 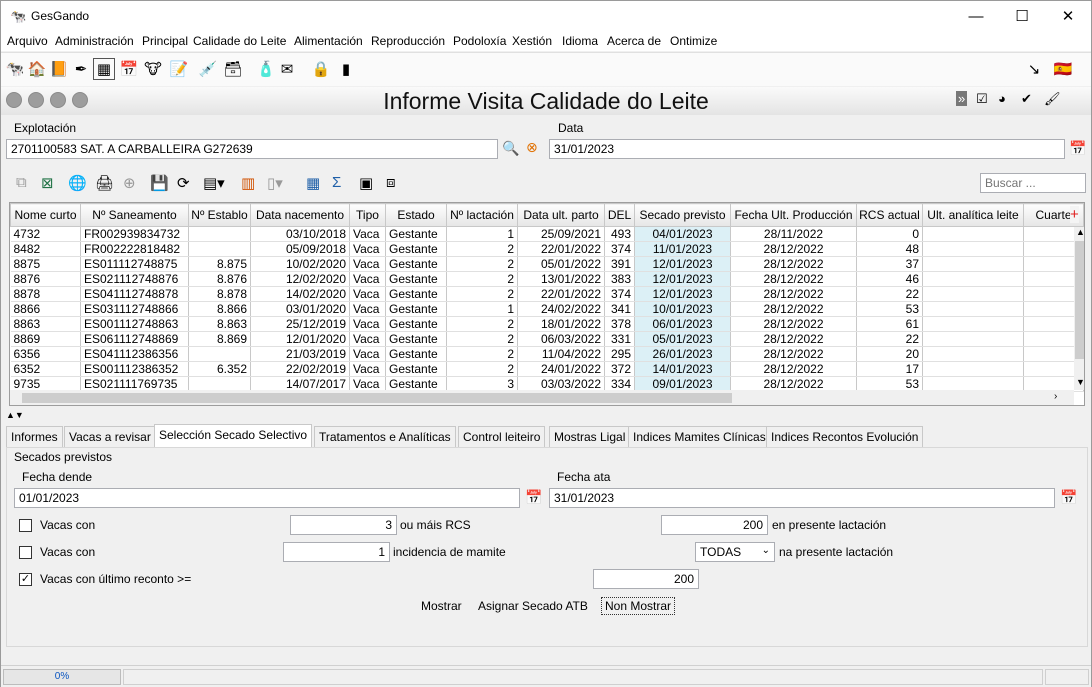 What do you see at coordinates (287, 69) in the screenshot?
I see `mail-icon: ✉` at bounding box center [287, 69].